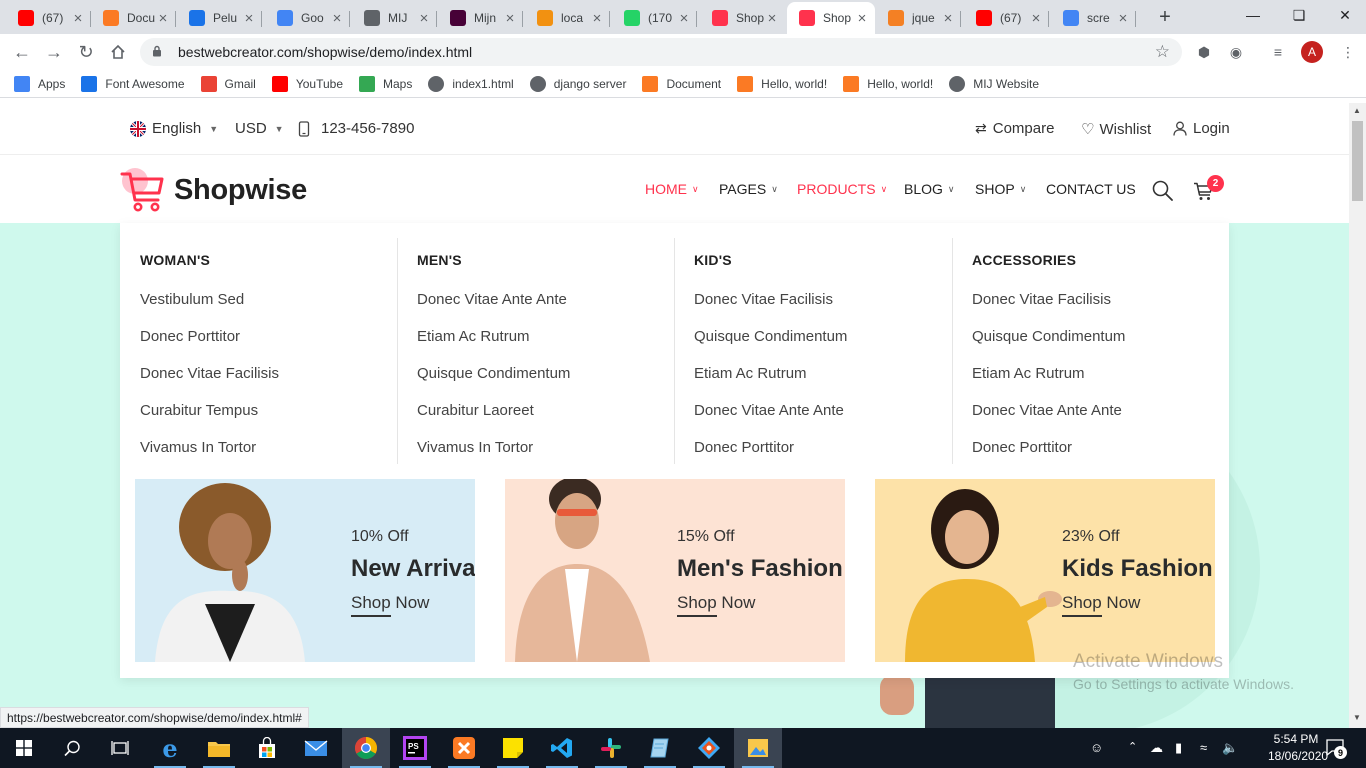 The height and width of the screenshot is (768, 1366). Describe the element at coordinates (307, 83) in the screenshot. I see `bookmark-item: YouTube` at that location.